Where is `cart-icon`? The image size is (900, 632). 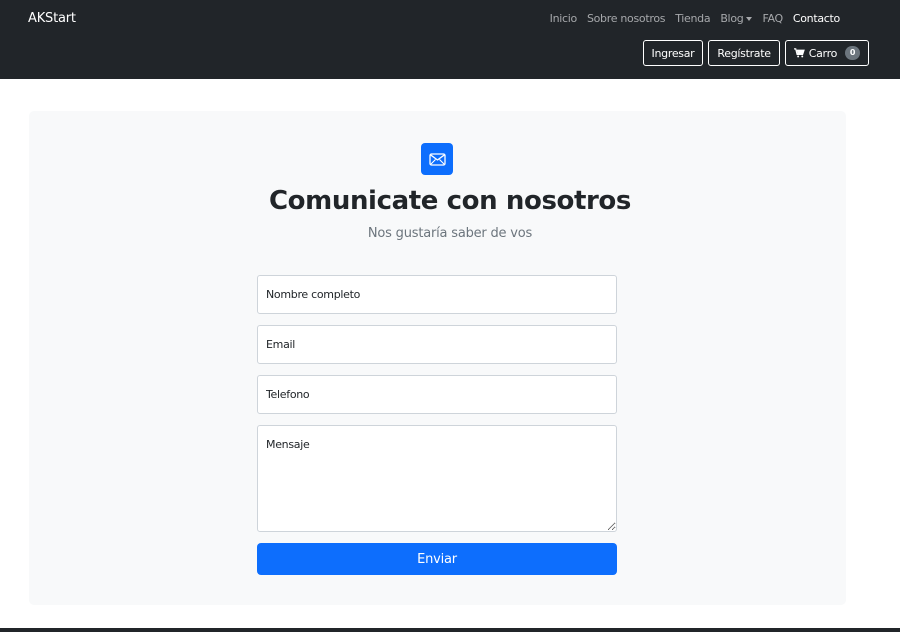
cart-icon is located at coordinates (799, 53).